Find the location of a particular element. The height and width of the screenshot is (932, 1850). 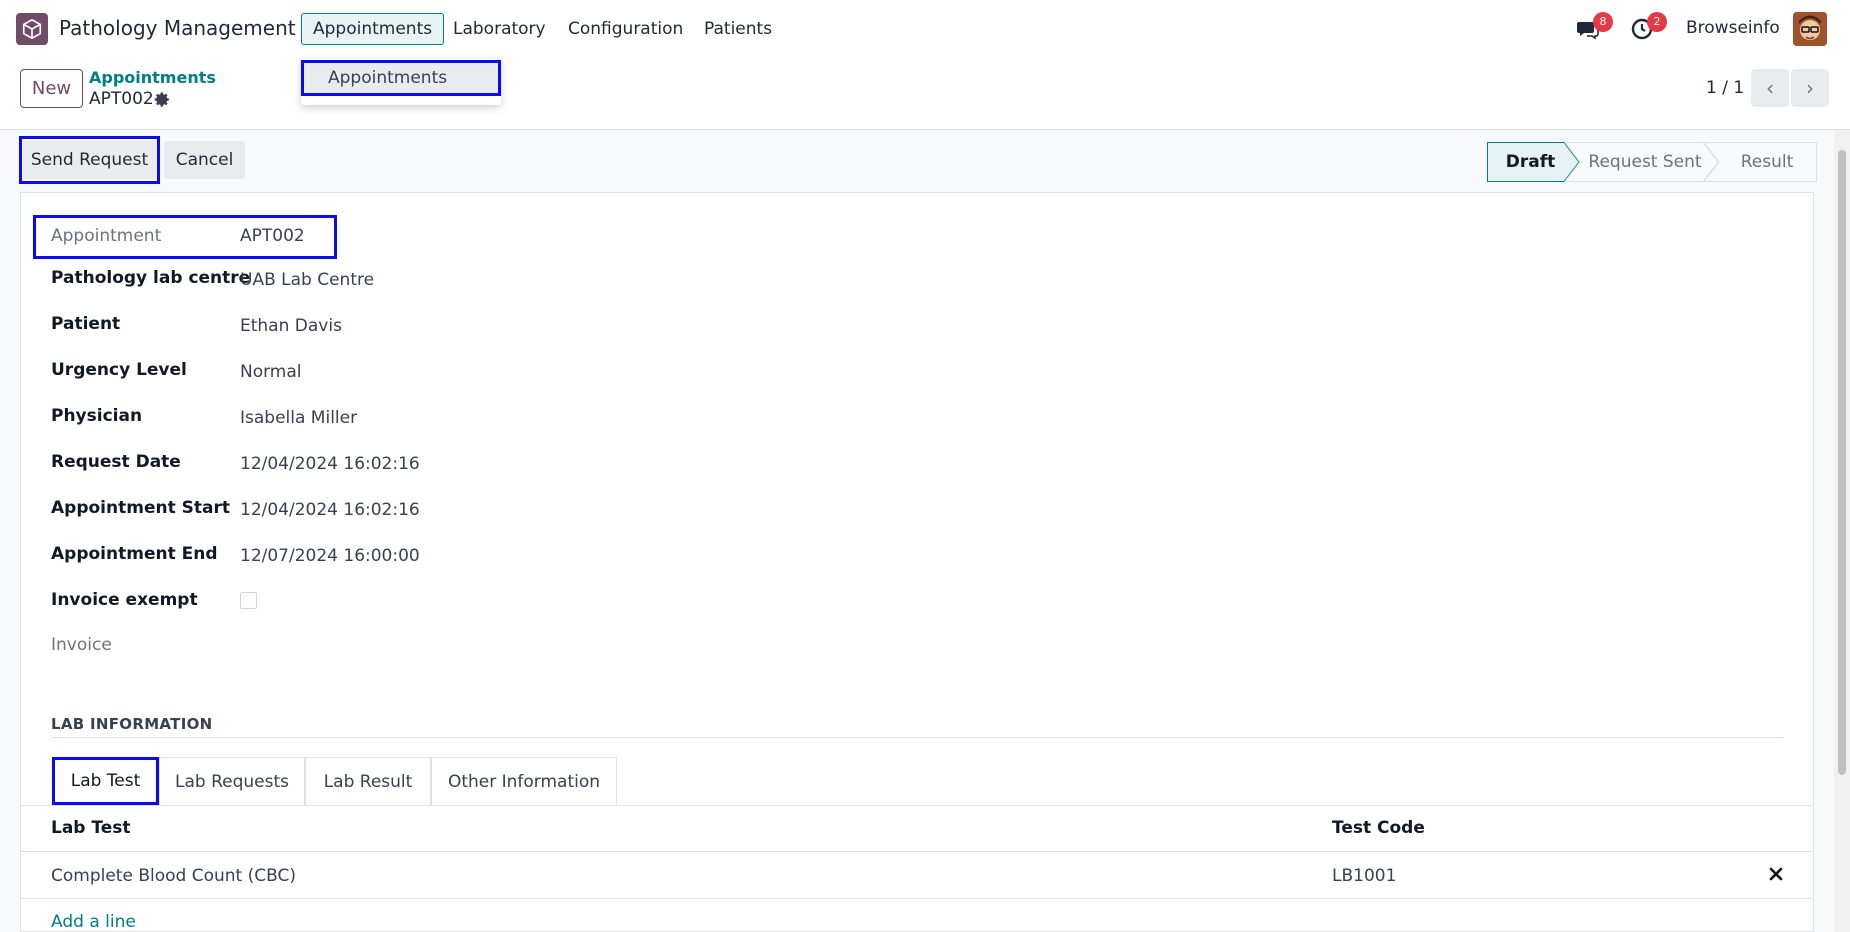

cell-lab-test: Complete Blood Count (CBC) is located at coordinates (173, 876).